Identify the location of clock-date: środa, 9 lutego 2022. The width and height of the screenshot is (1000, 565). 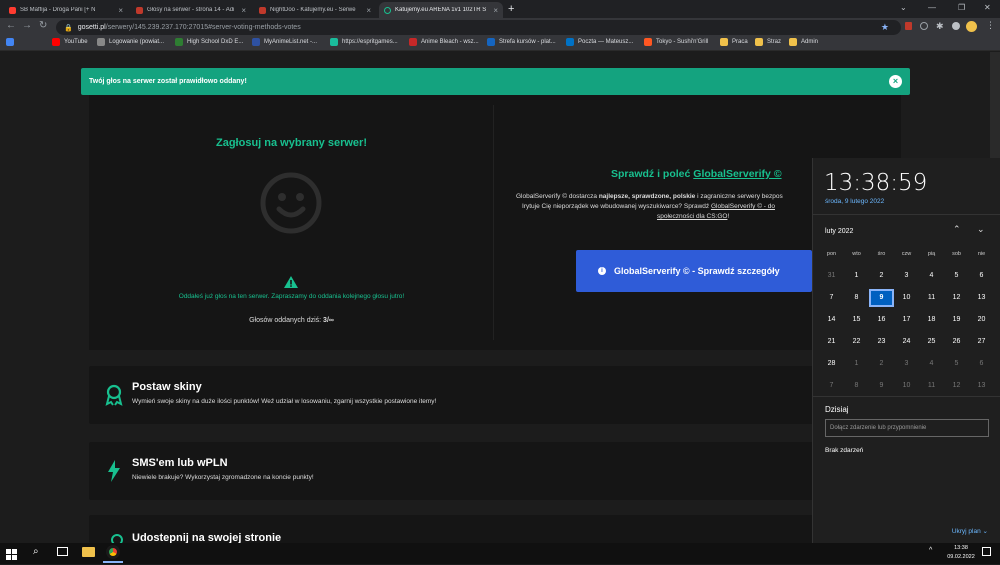
(854, 201).